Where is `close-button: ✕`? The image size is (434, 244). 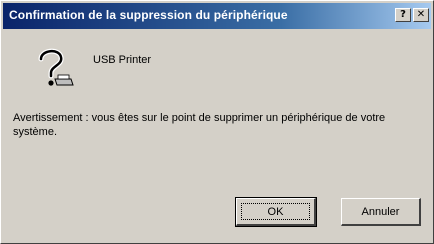
close-button: ✕ is located at coordinates (421, 15).